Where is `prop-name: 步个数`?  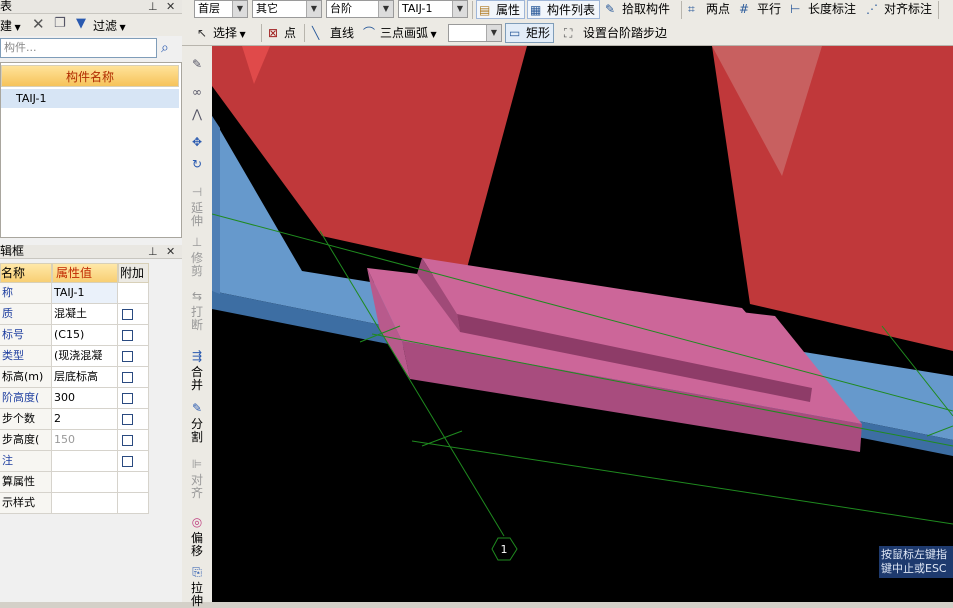
prop-name: 步个数 is located at coordinates (26, 419).